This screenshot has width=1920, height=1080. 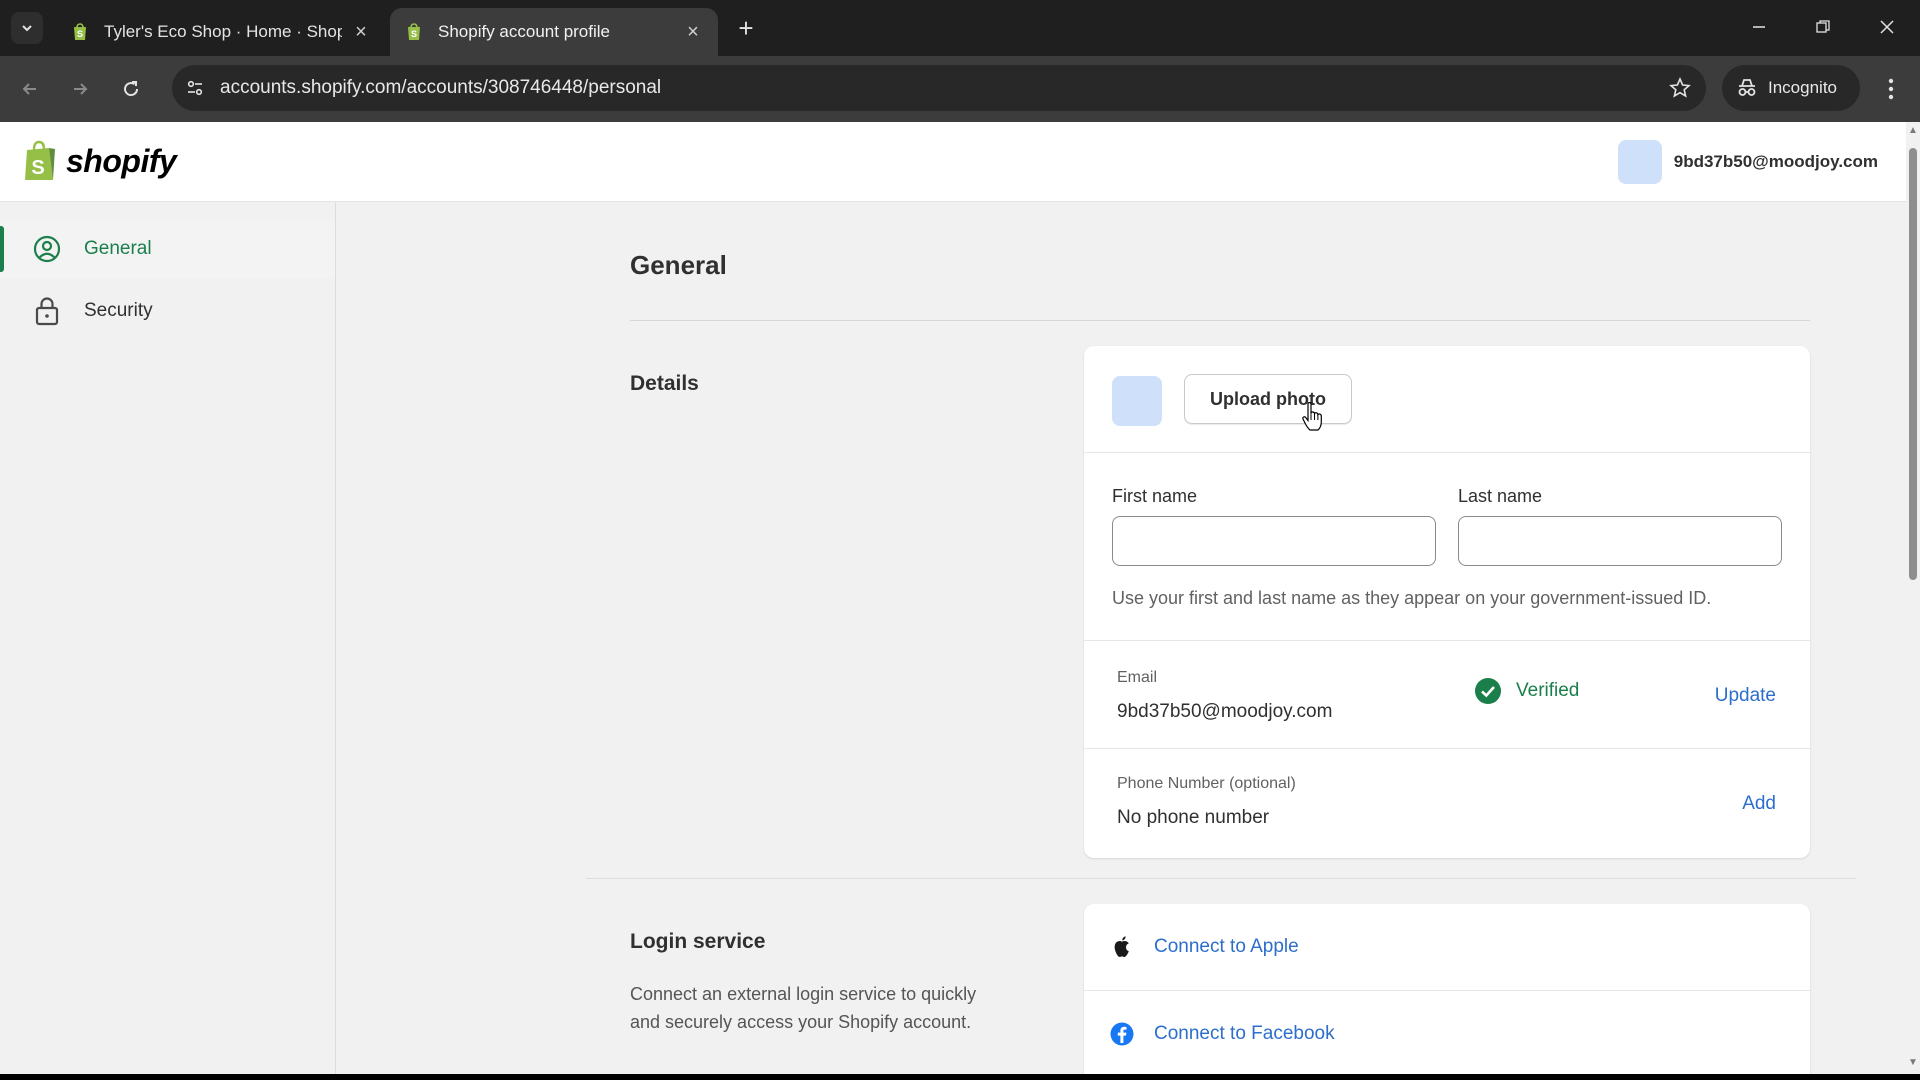 What do you see at coordinates (1193, 817) in the screenshot?
I see `phone-value: No phone number` at bounding box center [1193, 817].